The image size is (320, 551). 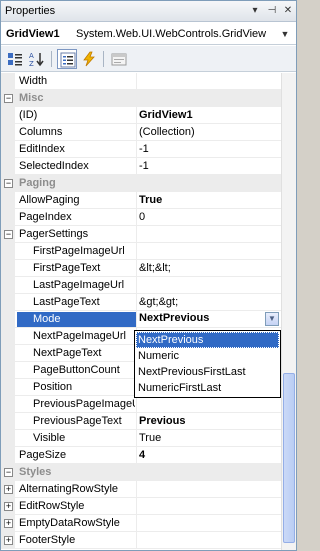 I want to click on property-name: PagerSettings, so click(x=77, y=234).